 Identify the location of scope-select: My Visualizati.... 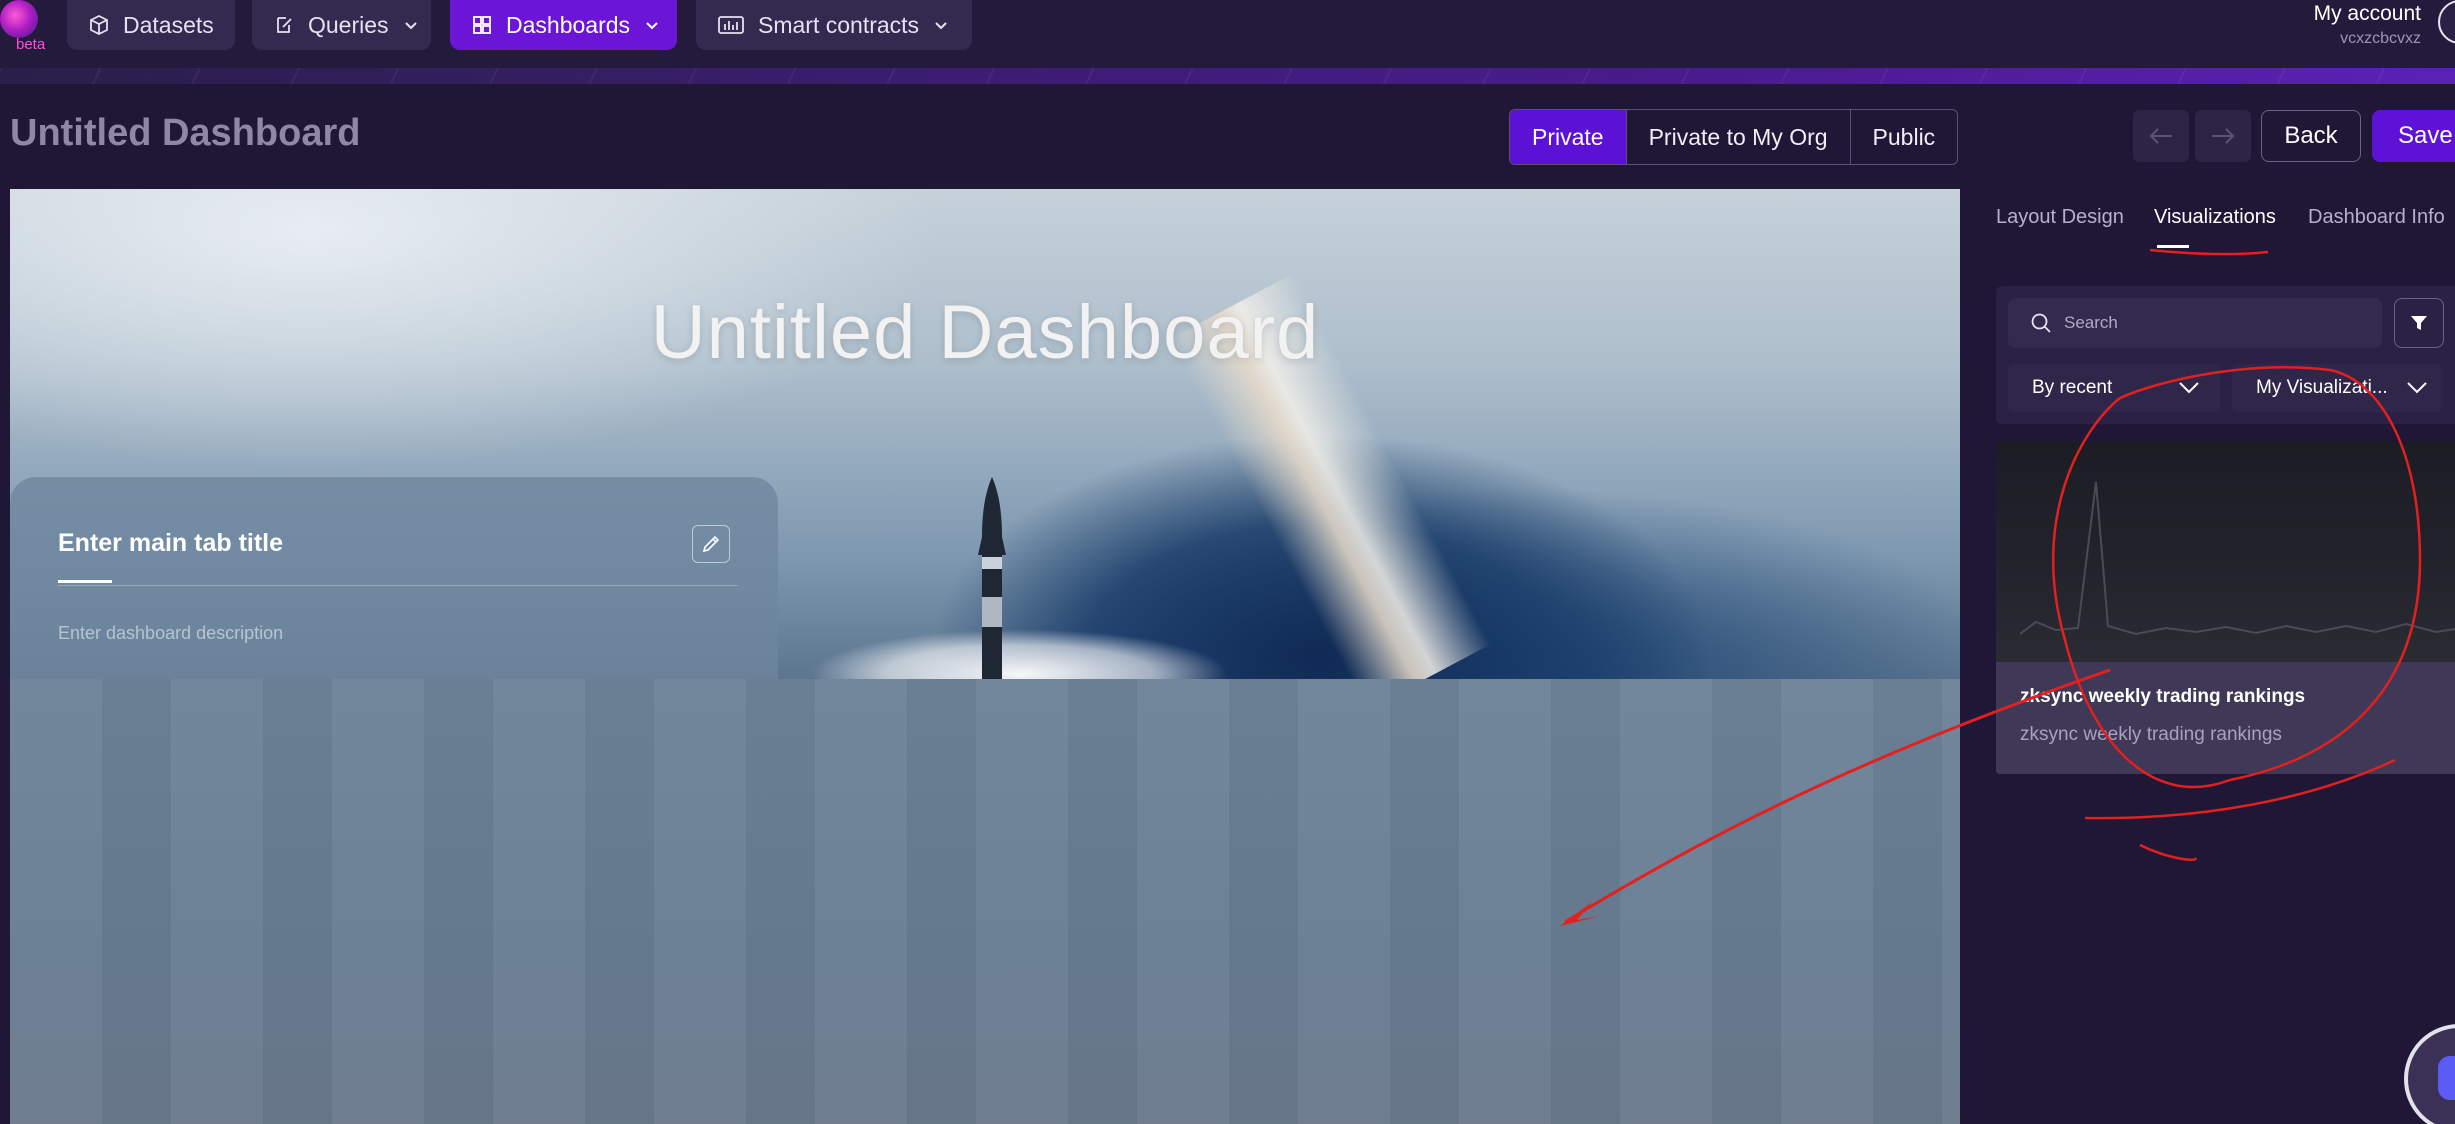
(2337, 388).